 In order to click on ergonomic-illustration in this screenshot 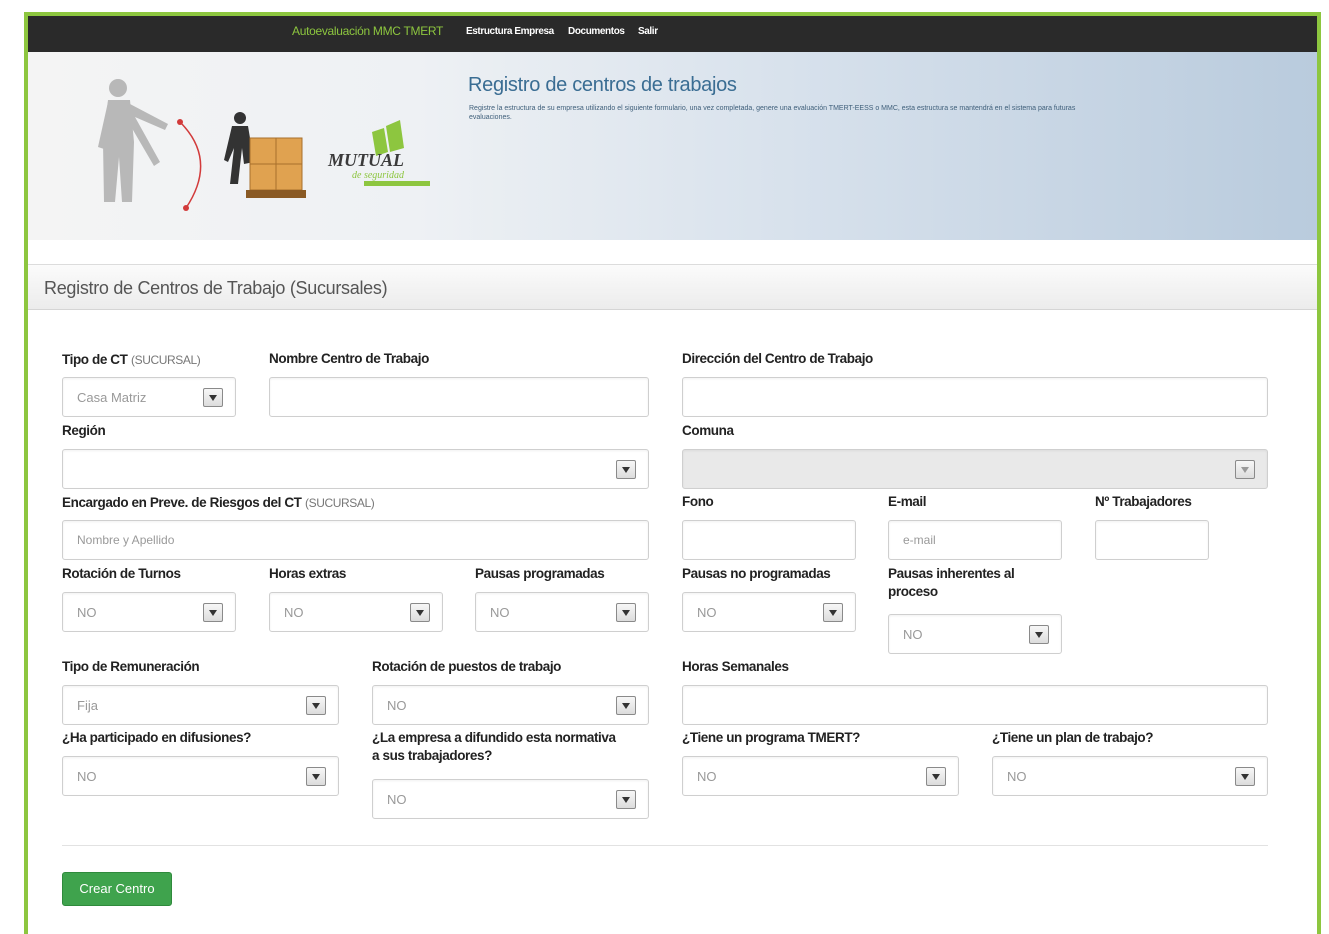, I will do `click(202, 145)`.